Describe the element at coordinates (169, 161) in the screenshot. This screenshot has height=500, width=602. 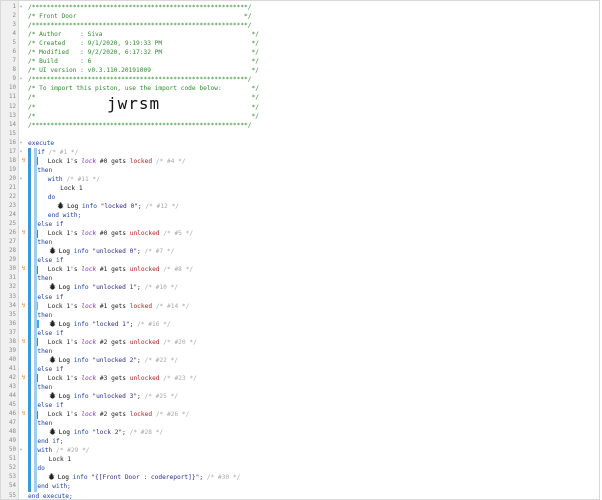
I see `code-token: /* #4 */` at that location.